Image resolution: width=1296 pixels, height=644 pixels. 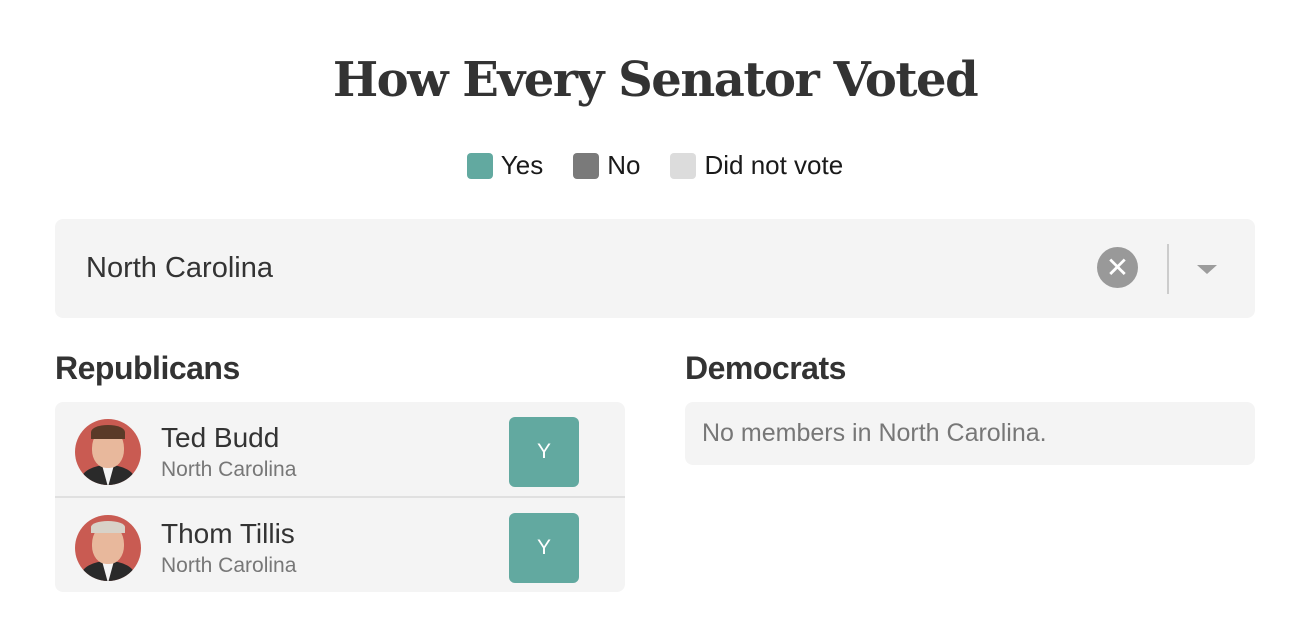 What do you see at coordinates (765, 368) in the screenshot?
I see `democrats-heading: Democrats` at bounding box center [765, 368].